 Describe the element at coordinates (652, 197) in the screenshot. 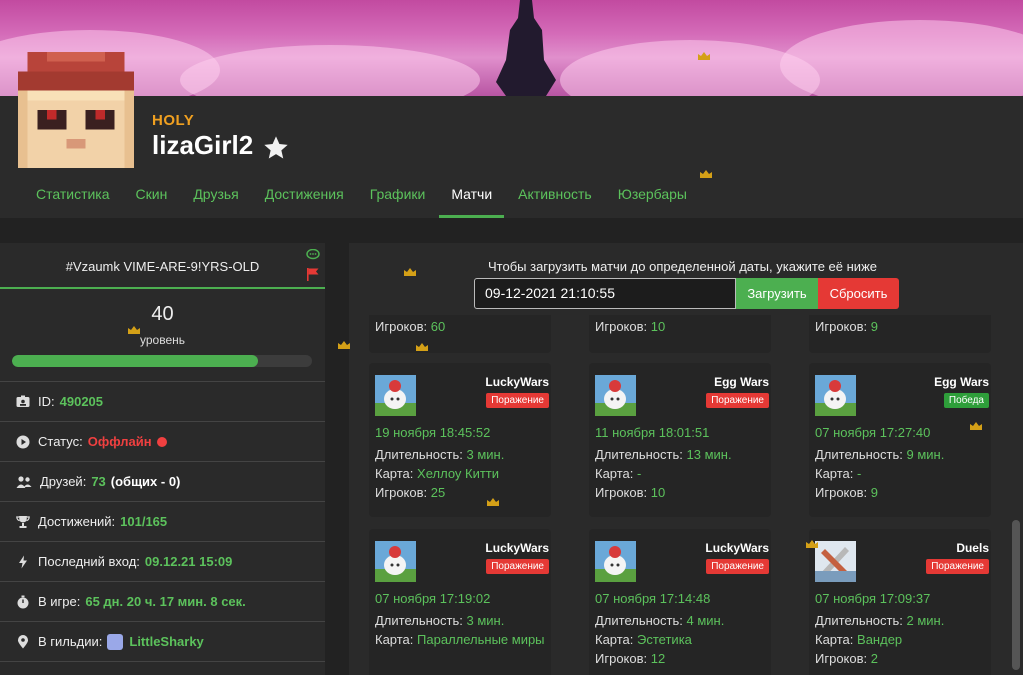

I see `tab-userbars: Юзербары` at that location.